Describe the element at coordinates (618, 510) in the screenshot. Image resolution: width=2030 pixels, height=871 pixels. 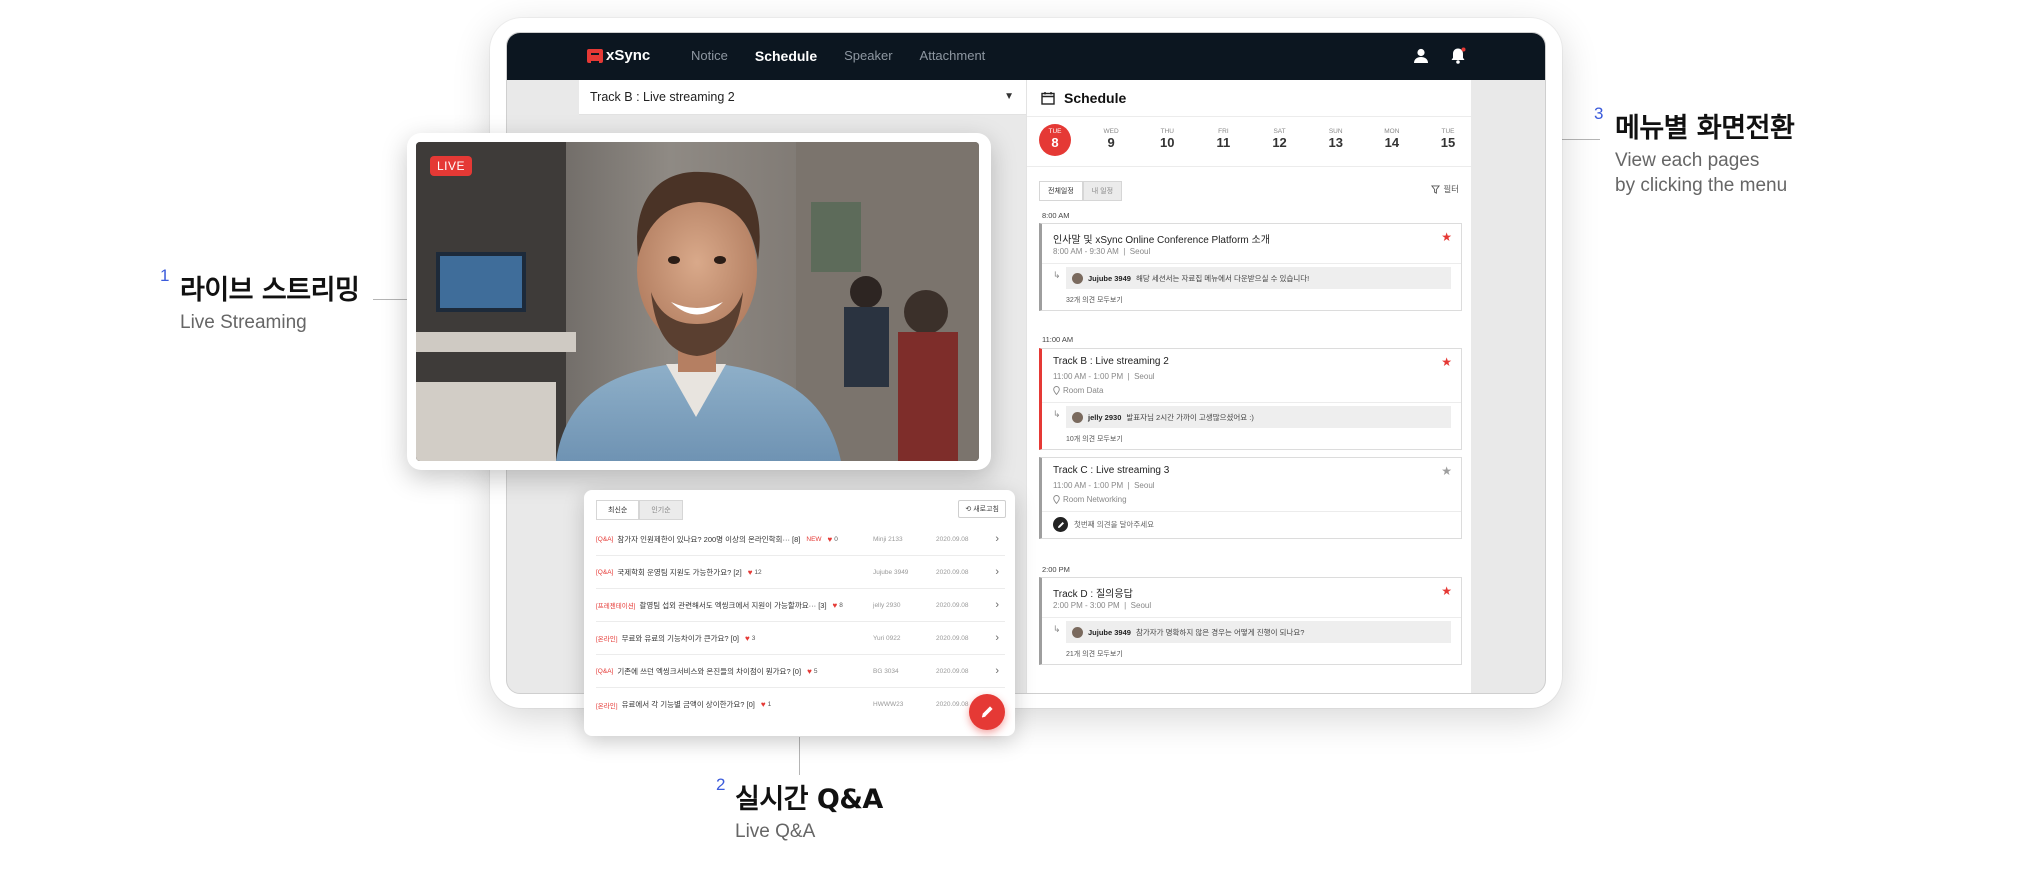
I see `tab-latest: 최신순` at that location.